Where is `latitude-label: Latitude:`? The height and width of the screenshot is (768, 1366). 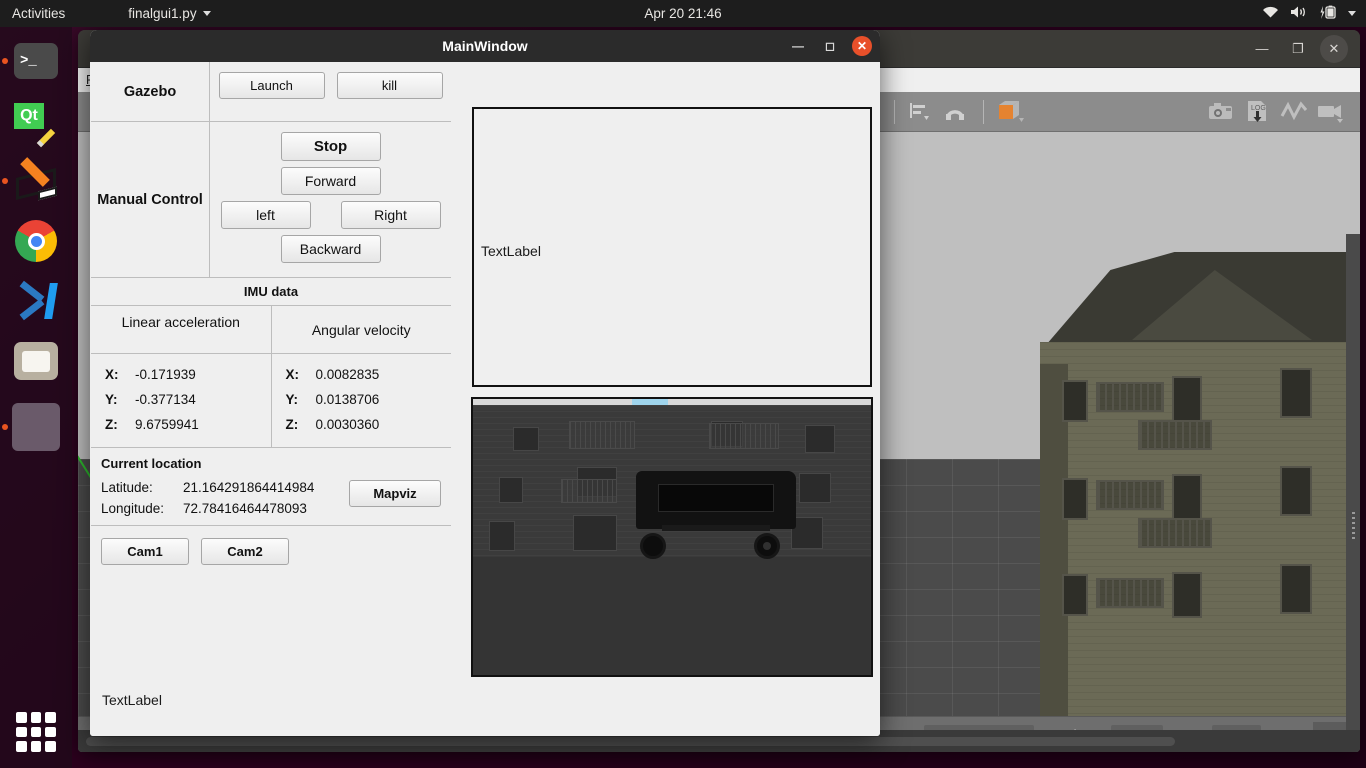 latitude-label: Latitude: is located at coordinates (127, 487).